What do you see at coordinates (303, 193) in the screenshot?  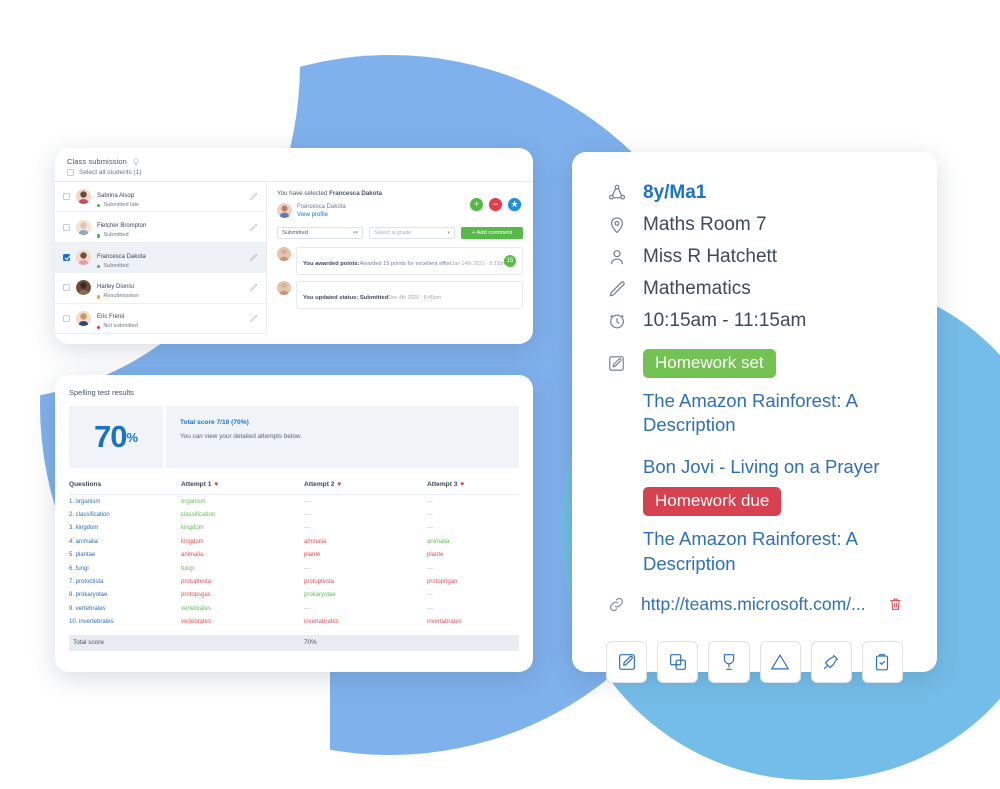 I see `selected-heading-prefix: You have selected` at bounding box center [303, 193].